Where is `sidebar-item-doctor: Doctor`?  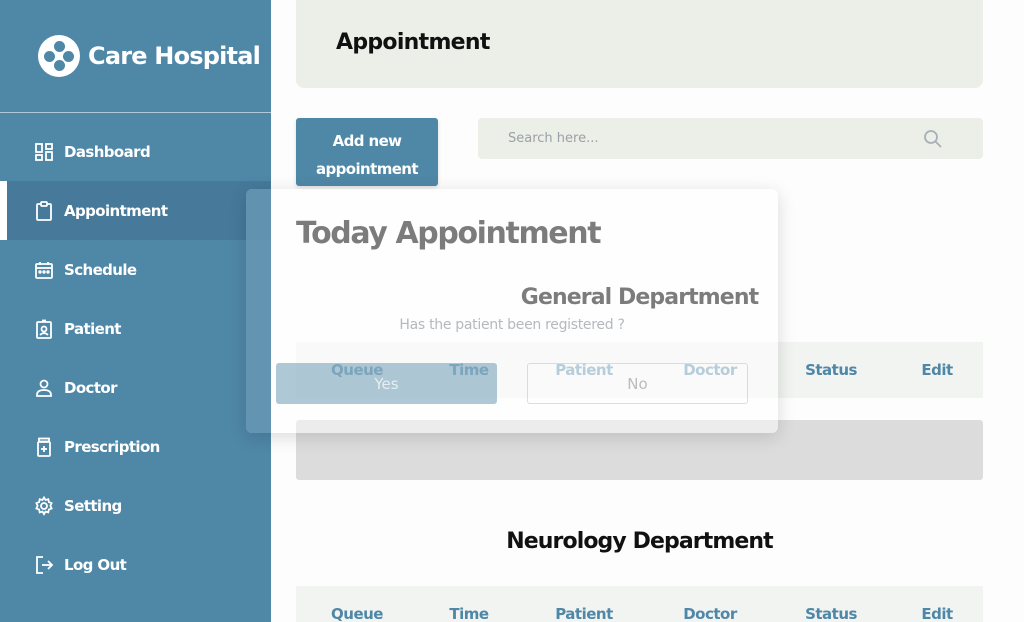 sidebar-item-doctor: Doctor is located at coordinates (135, 387).